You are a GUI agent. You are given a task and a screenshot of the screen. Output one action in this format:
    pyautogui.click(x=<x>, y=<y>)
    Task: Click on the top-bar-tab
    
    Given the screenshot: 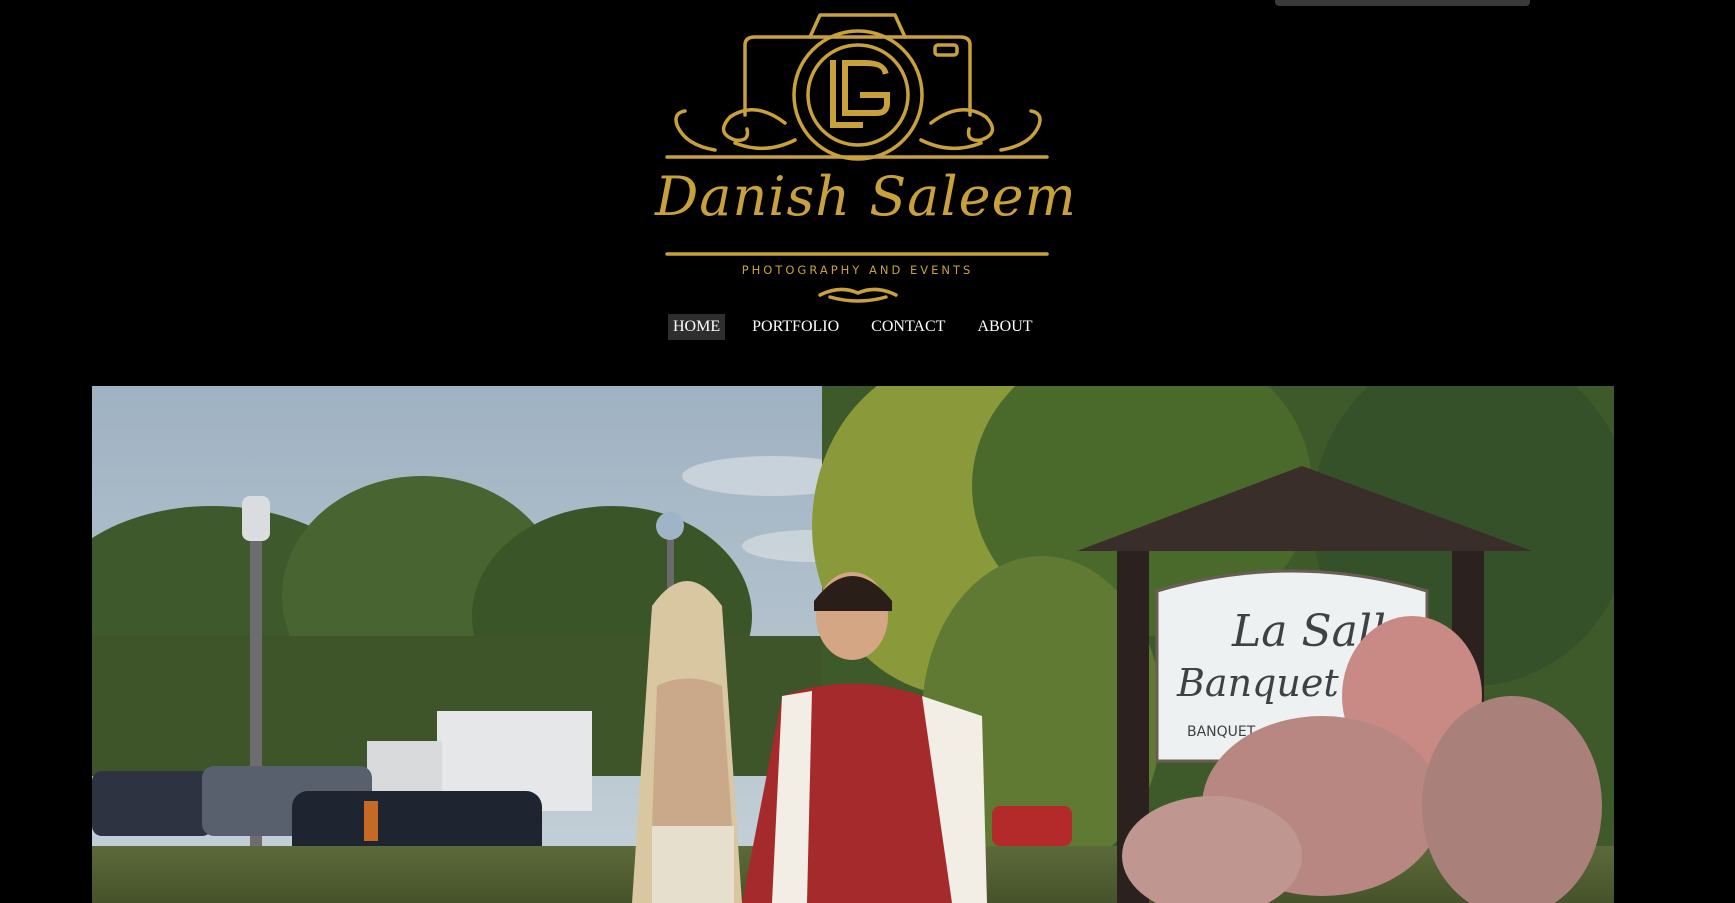 What is the action you would take?
    pyautogui.click(x=1402, y=3)
    